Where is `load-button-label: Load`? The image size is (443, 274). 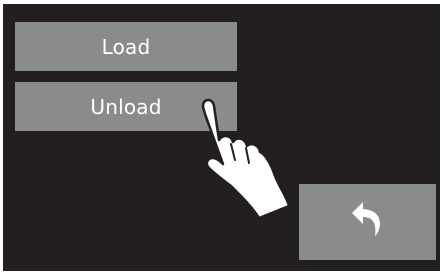 load-button-label: Load is located at coordinates (126, 46).